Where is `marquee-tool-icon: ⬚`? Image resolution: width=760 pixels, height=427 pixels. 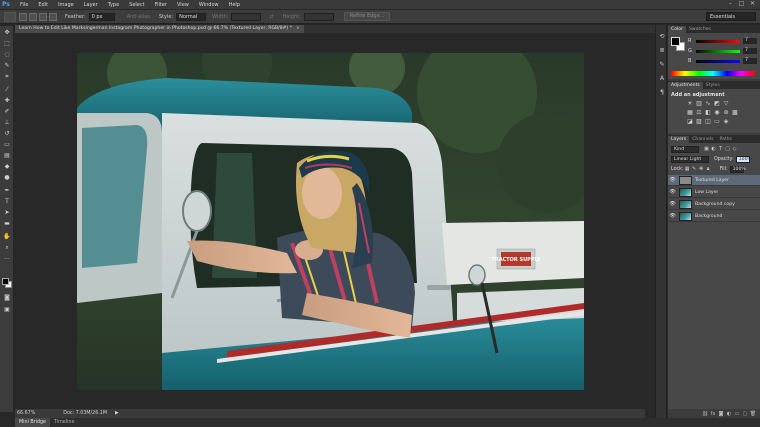 marquee-tool-icon: ⬚ is located at coordinates (7, 43).